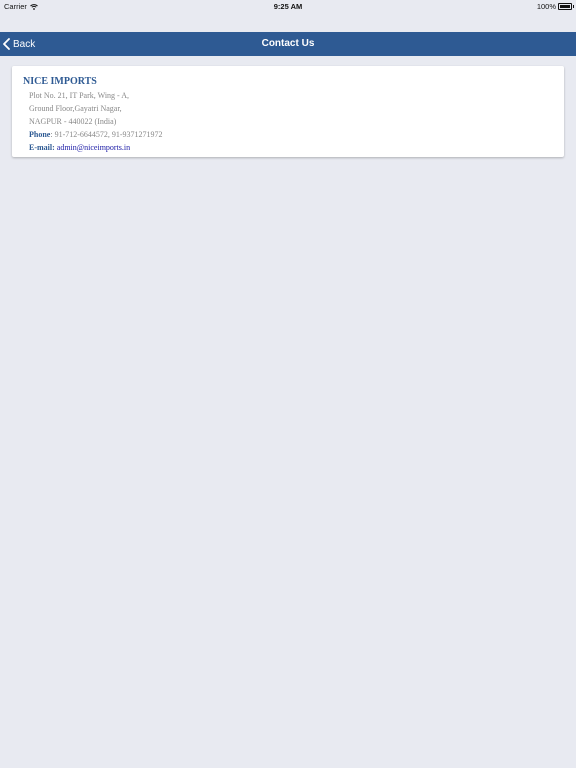  What do you see at coordinates (75, 108) in the screenshot?
I see `address-line-2: Ground Floor,Gayatri Nagar,` at bounding box center [75, 108].